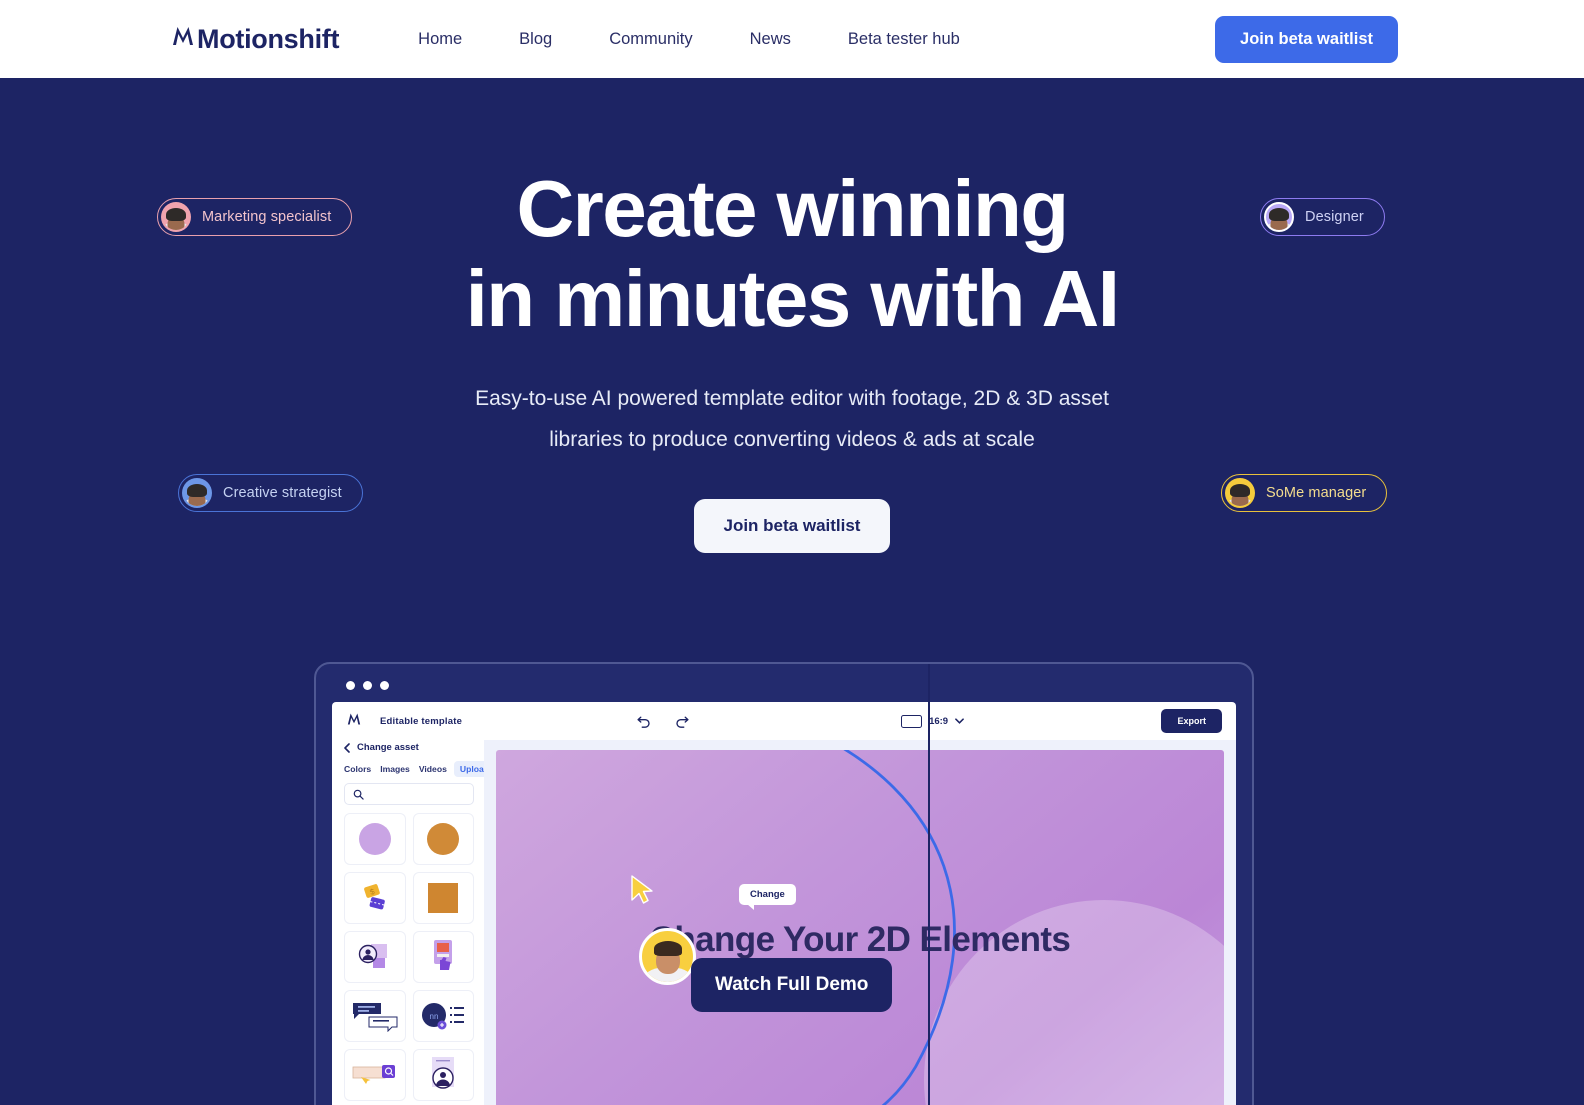  I want to click on tab-videos: Videos, so click(433, 769).